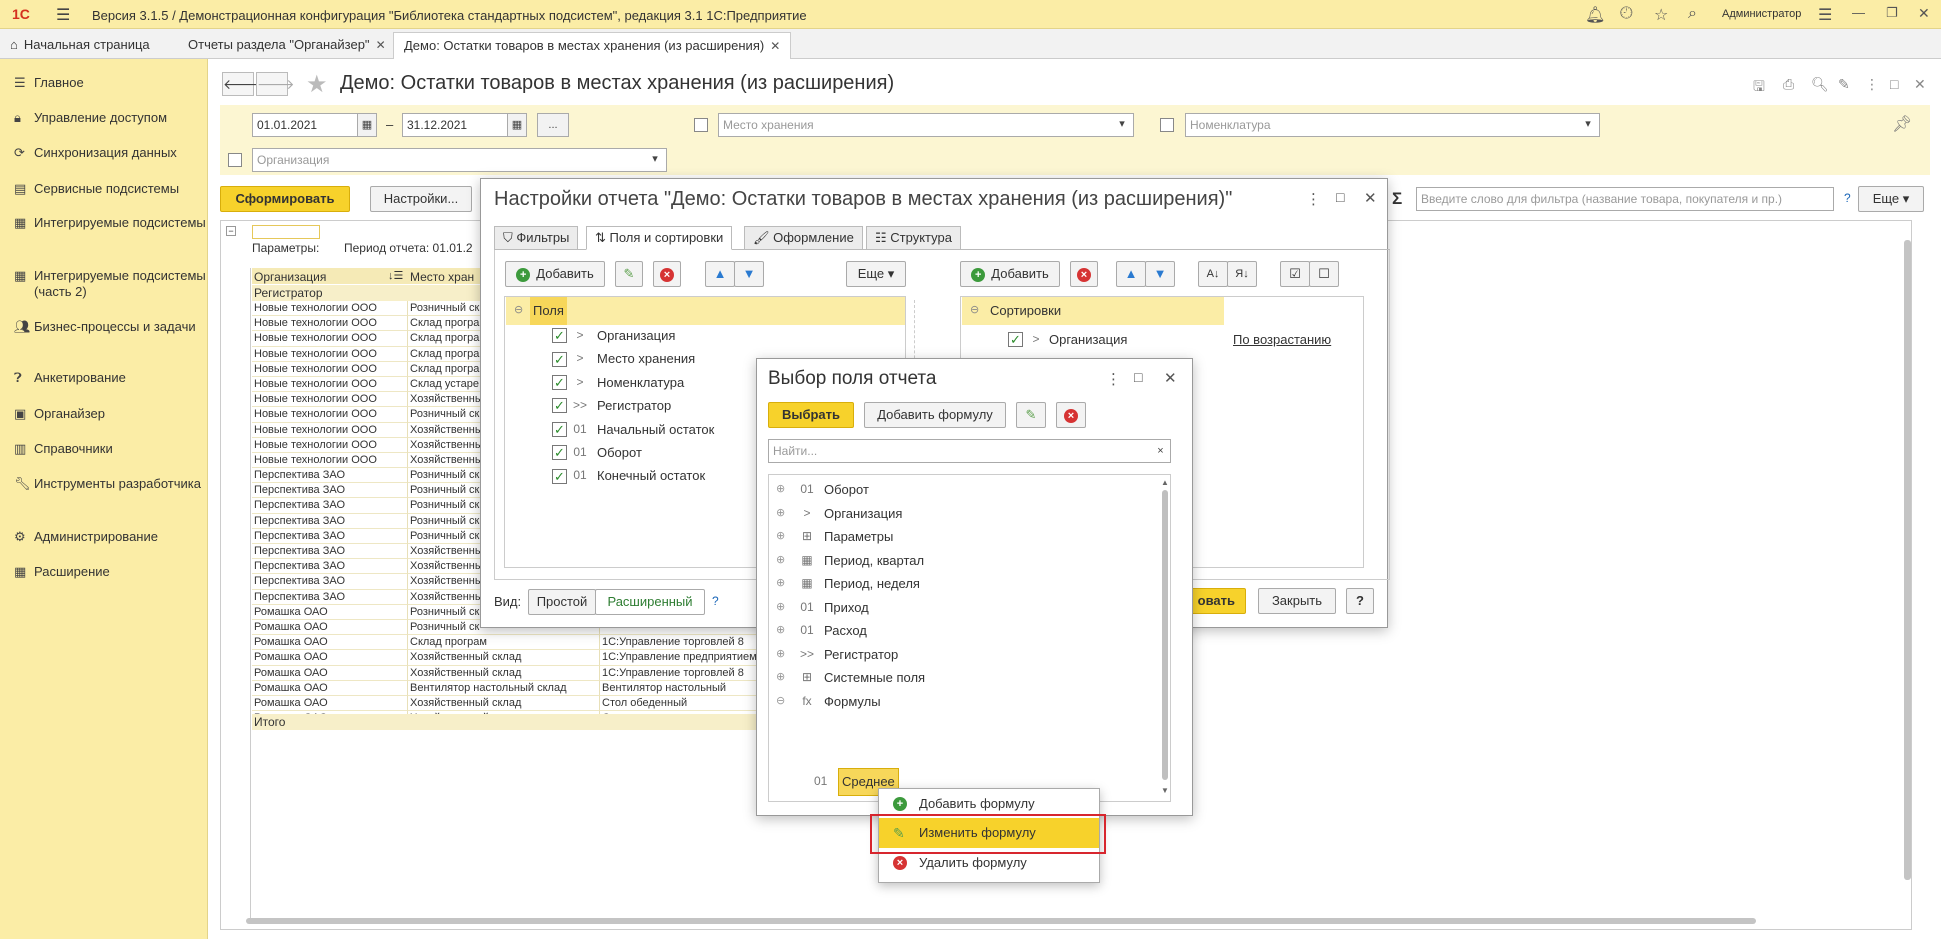 The image size is (1941, 939). Describe the element at coordinates (1001, 921) in the screenshot. I see `horizontal-scrollbar` at that location.